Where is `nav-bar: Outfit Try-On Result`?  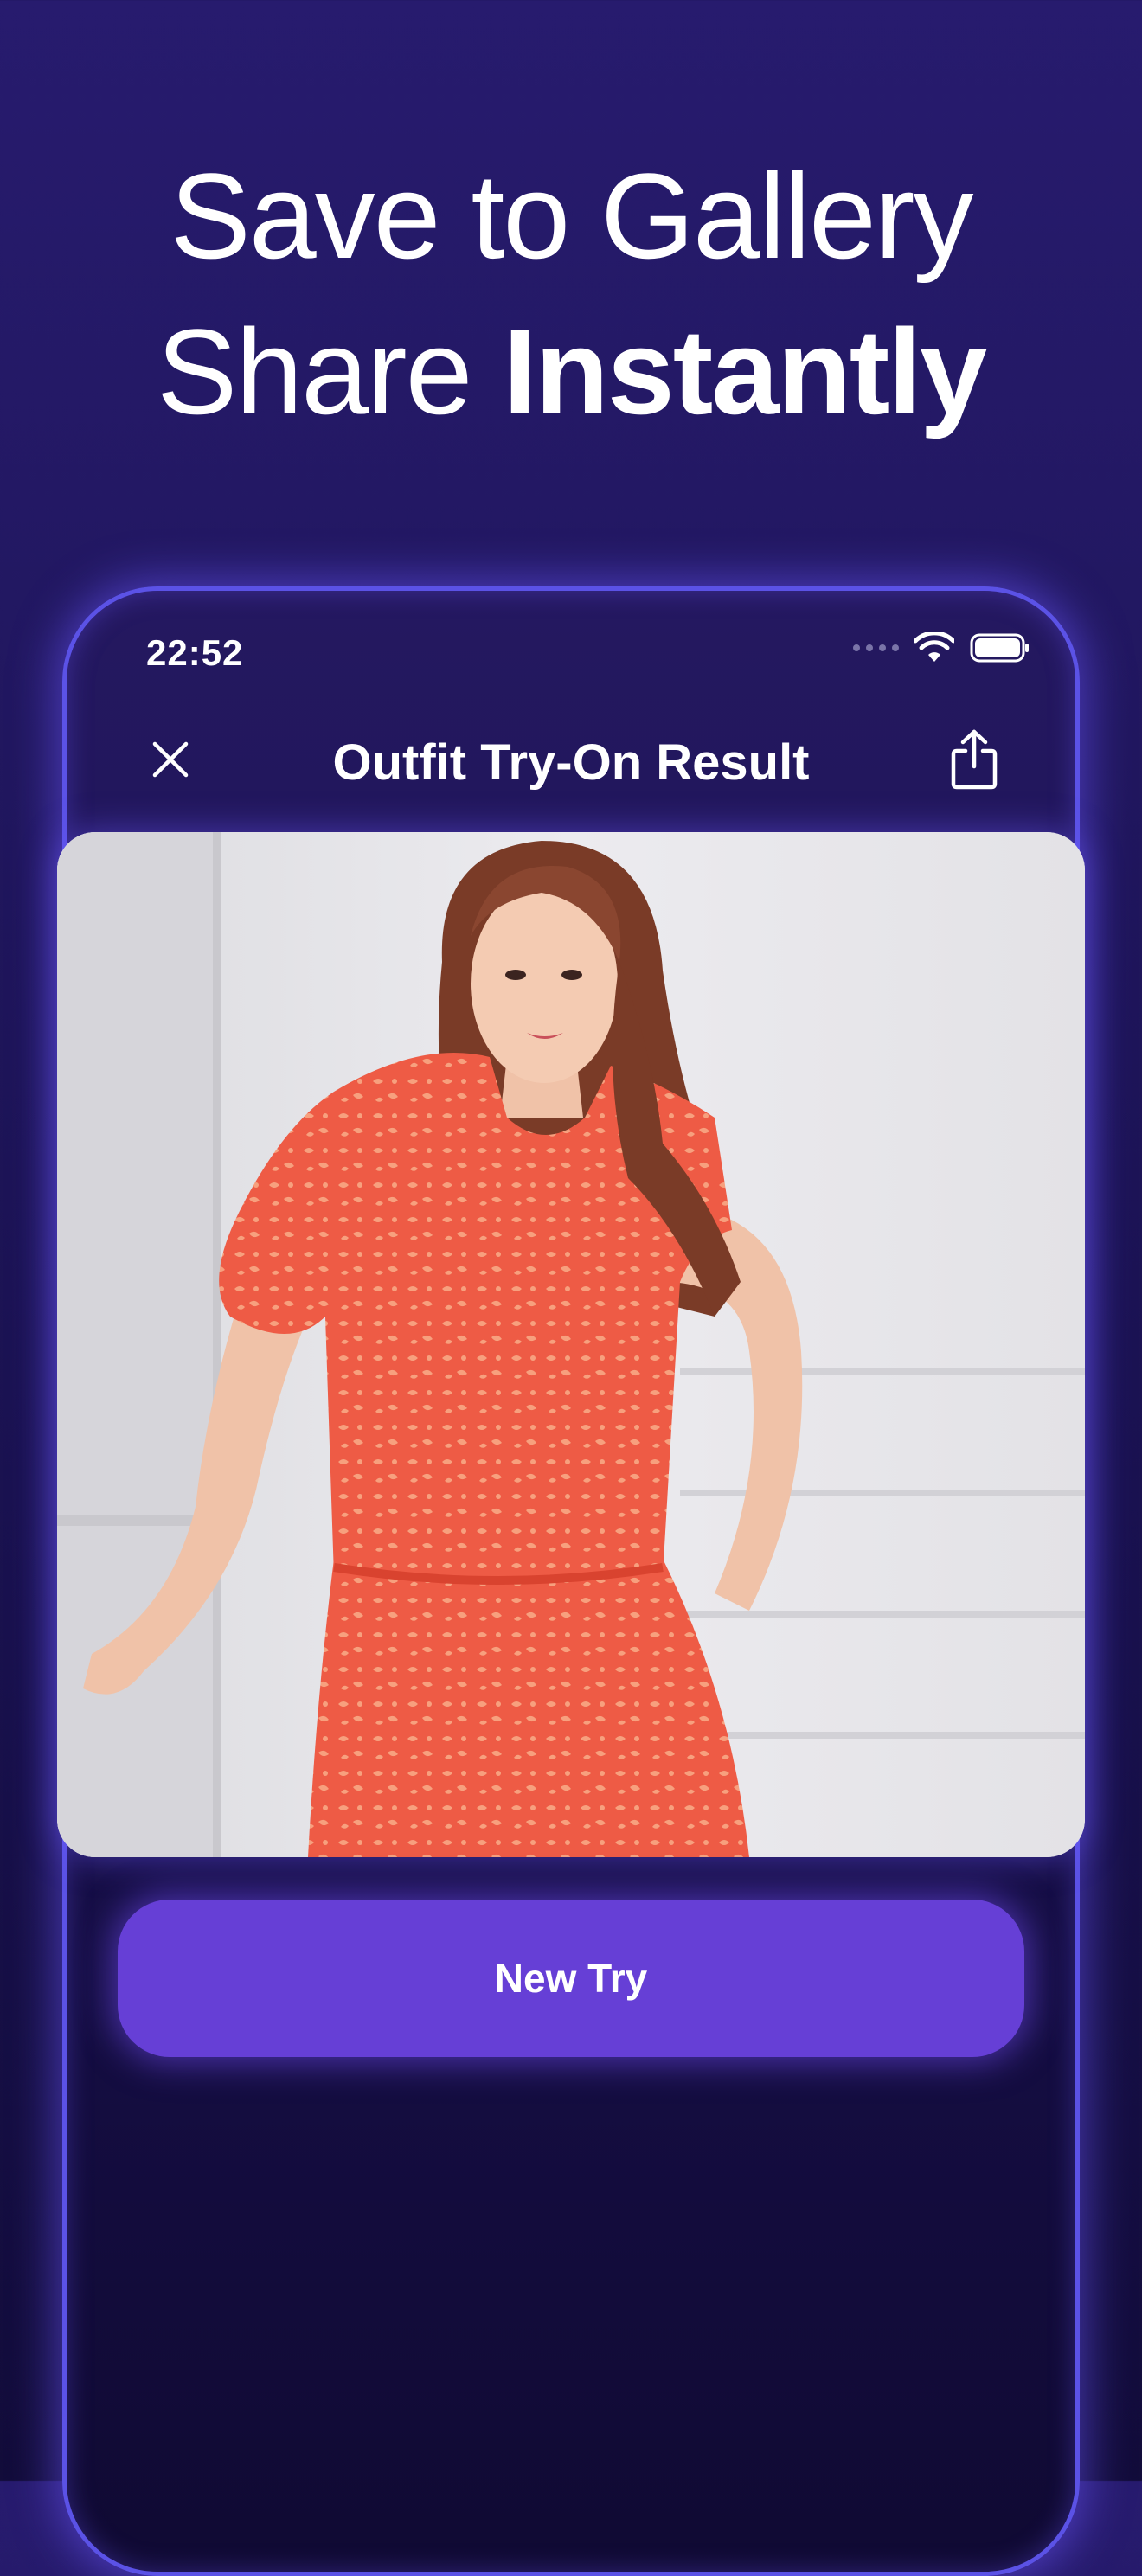 nav-bar: Outfit Try-On Result is located at coordinates (571, 755).